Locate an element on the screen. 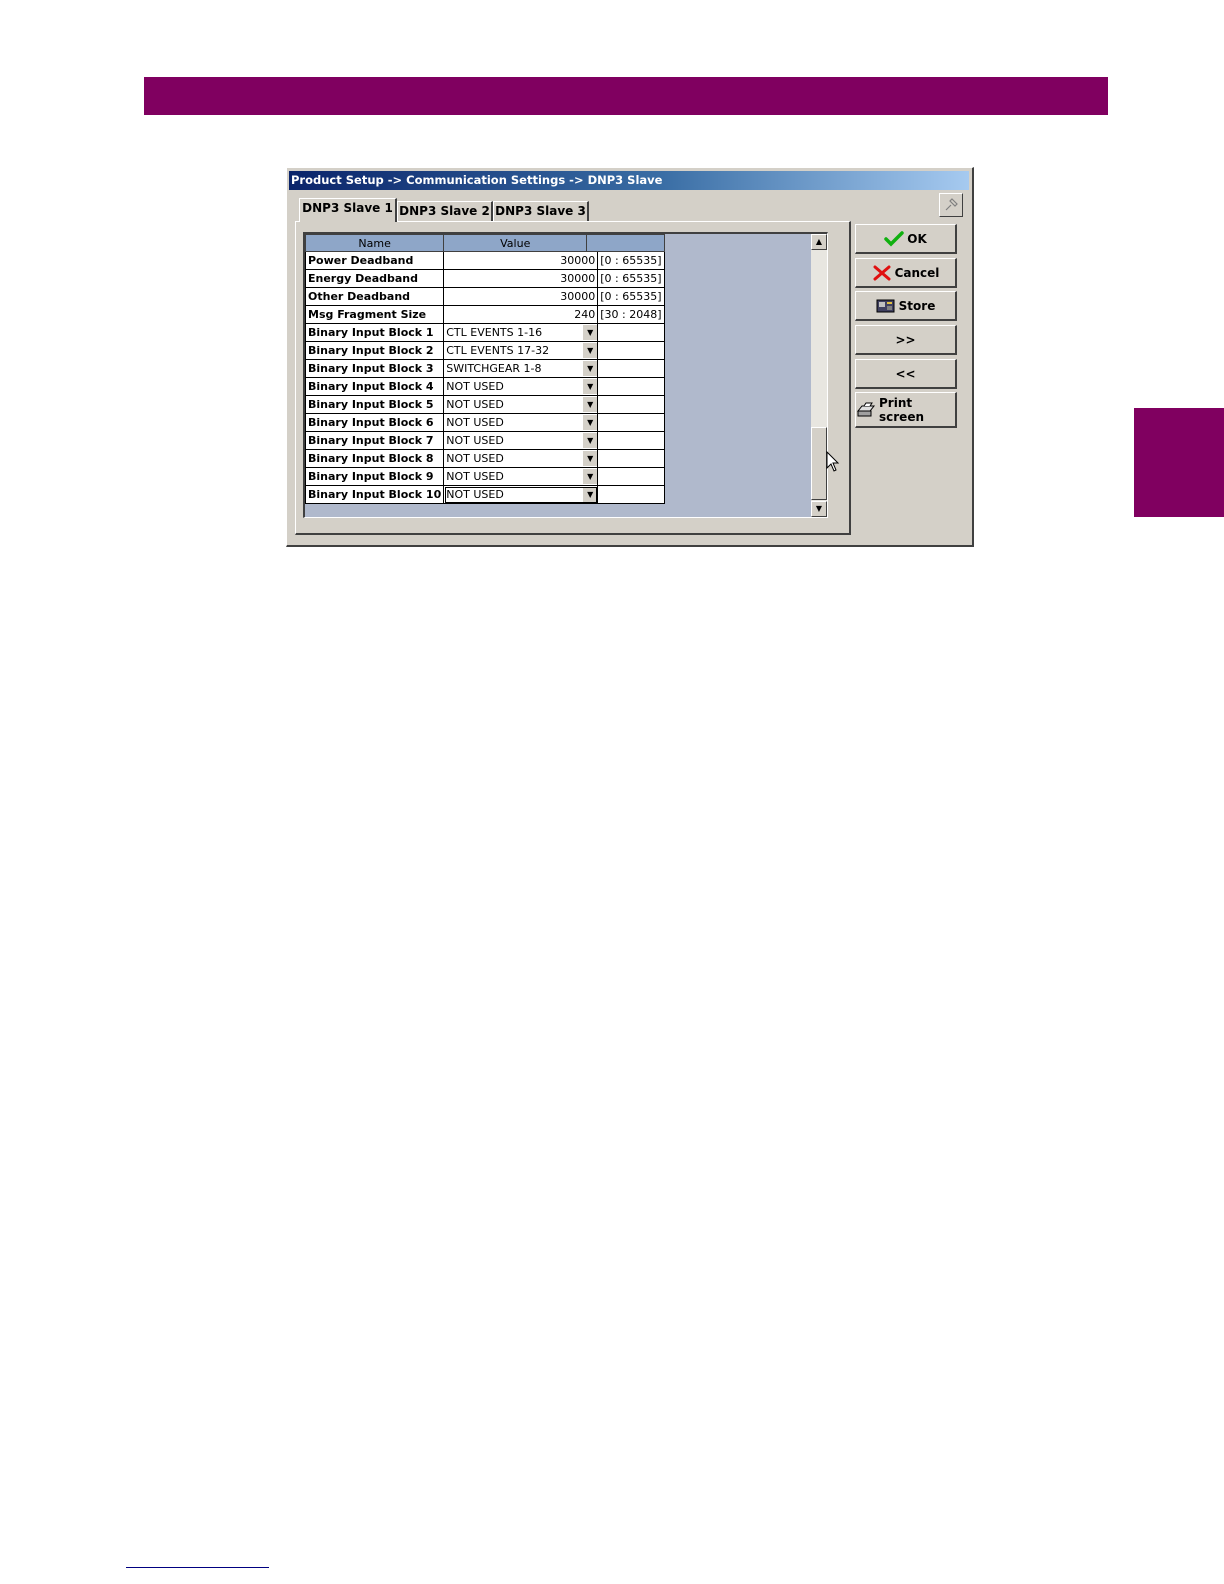 The height and width of the screenshot is (1584, 1224). table-row: Binary Input Block 10 NOT USED ▼ is located at coordinates (484, 494).